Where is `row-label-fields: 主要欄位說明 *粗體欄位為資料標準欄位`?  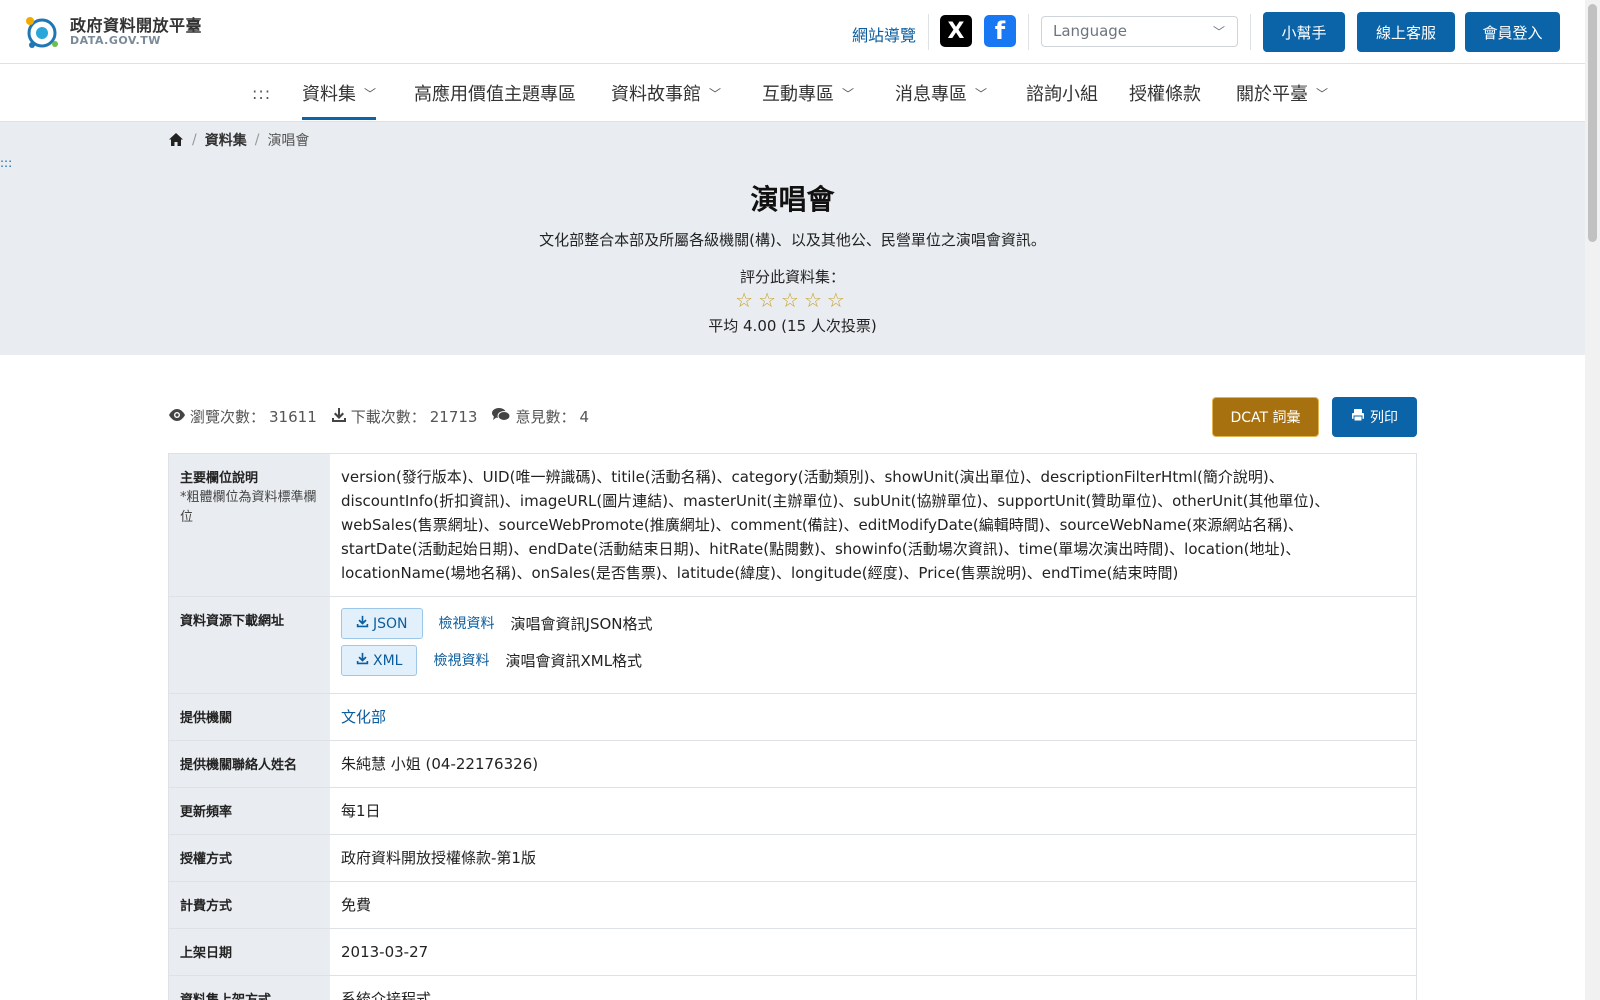
row-label-fields: 主要欄位說明 *粗體欄位為資料標準欄位 is located at coordinates (249, 525).